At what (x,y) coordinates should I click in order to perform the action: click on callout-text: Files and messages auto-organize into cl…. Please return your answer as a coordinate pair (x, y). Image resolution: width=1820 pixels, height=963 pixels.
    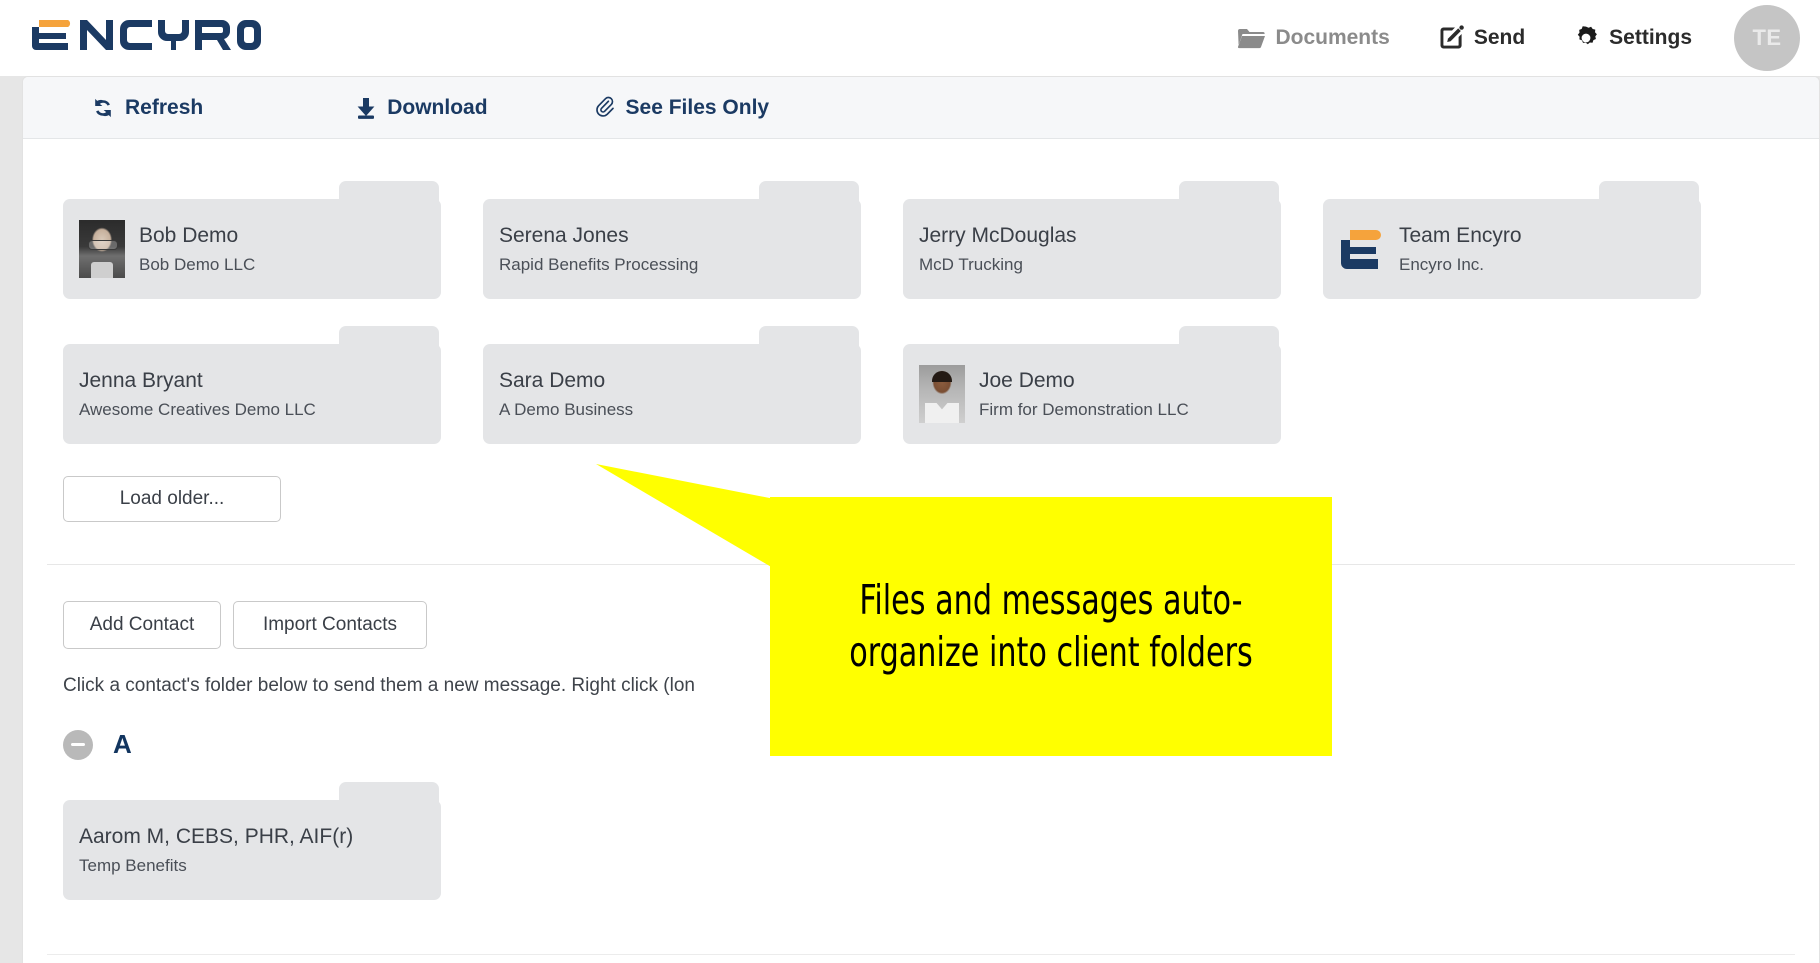
    Looking at the image, I should click on (1051, 625).